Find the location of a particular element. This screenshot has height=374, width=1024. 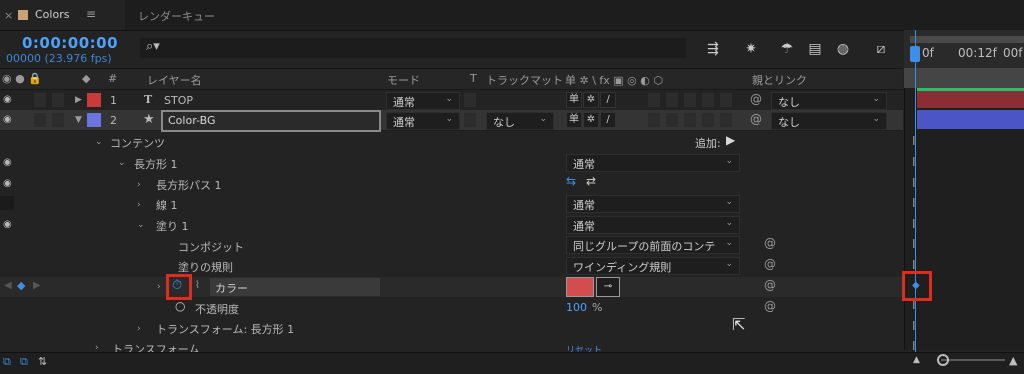

stopwatch-icon: ⏱ is located at coordinates (177, 285).